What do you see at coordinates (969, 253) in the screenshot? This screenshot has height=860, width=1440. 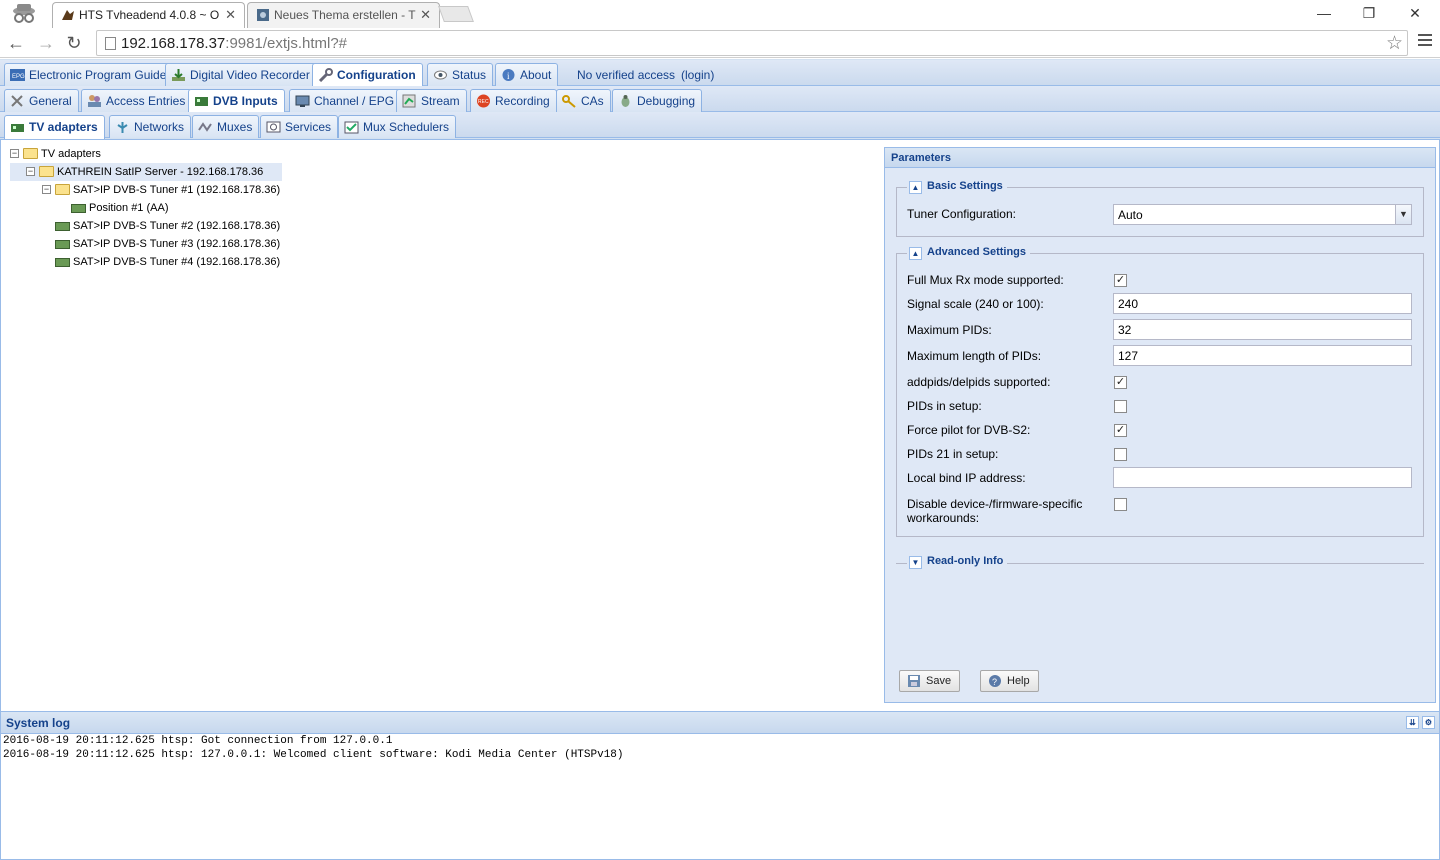 I see `advanced-settings-legend: ▲ Advanced Settings` at bounding box center [969, 253].